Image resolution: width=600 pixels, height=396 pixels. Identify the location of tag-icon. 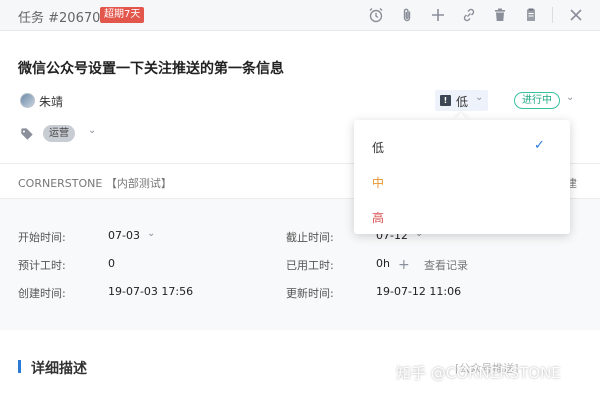
(27, 133).